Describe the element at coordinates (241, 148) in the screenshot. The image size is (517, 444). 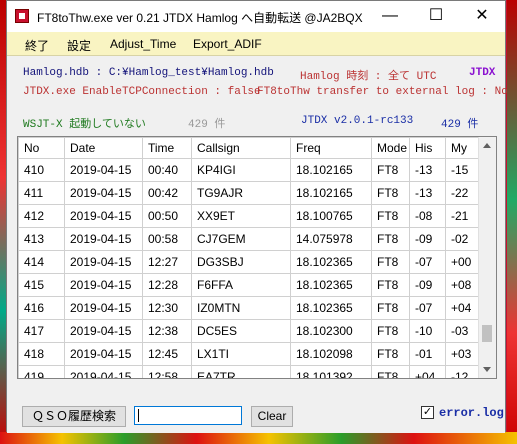
I see `column-header-callsign: Callsign` at that location.